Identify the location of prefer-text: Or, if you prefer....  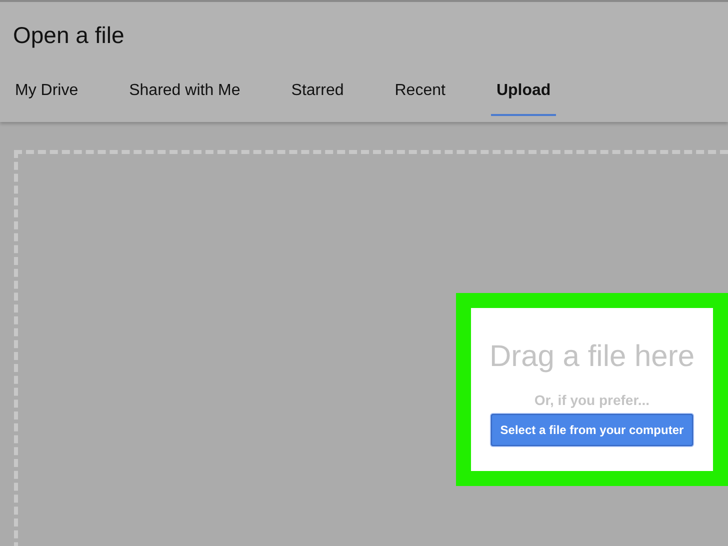
(592, 400).